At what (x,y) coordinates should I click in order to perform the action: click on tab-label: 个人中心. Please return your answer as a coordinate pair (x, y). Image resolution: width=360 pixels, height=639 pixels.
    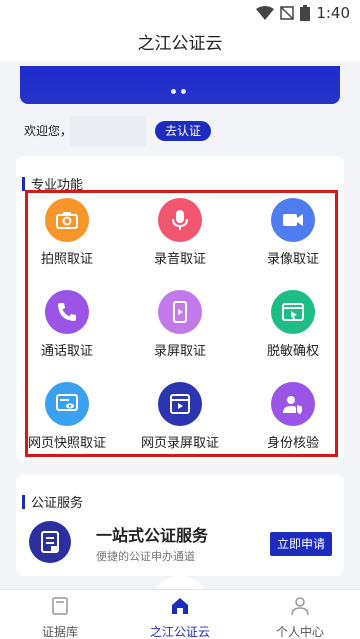
    Looking at the image, I should click on (299, 632).